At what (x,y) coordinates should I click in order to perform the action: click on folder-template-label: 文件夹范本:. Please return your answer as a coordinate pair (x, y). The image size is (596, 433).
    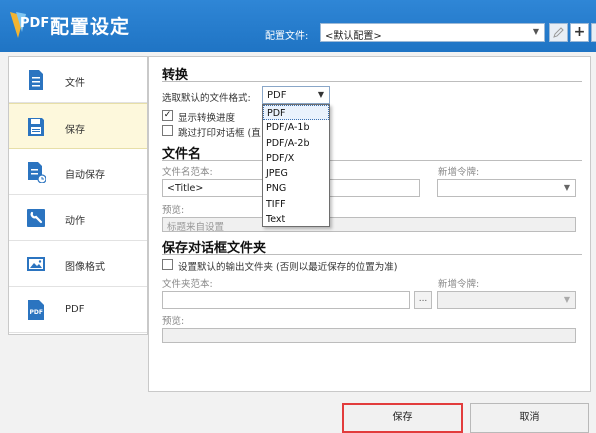
    Looking at the image, I should click on (187, 284).